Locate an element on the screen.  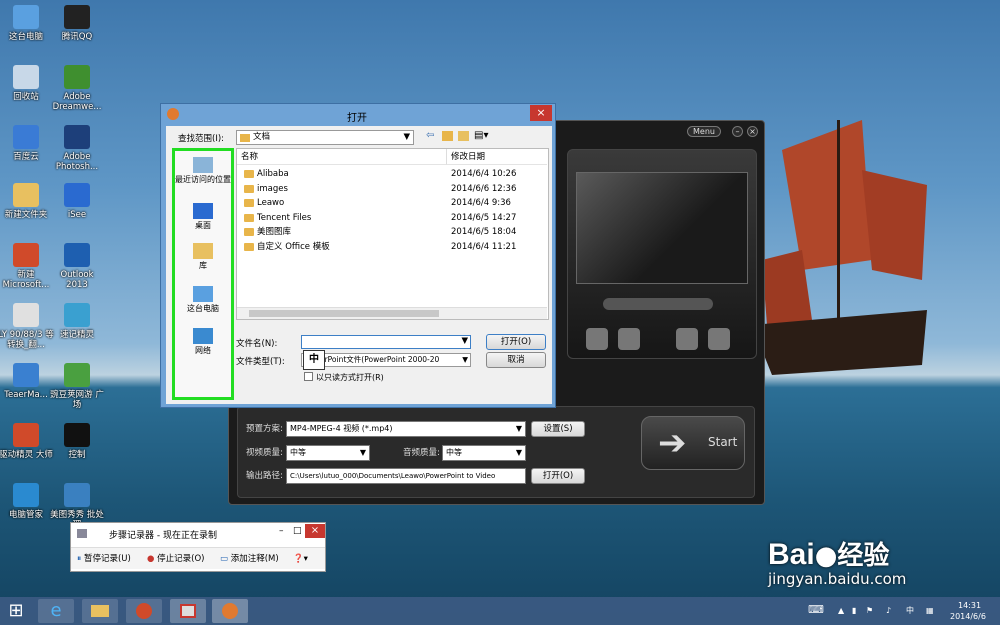
network-icon: ▮ is located at coordinates (854, 611).